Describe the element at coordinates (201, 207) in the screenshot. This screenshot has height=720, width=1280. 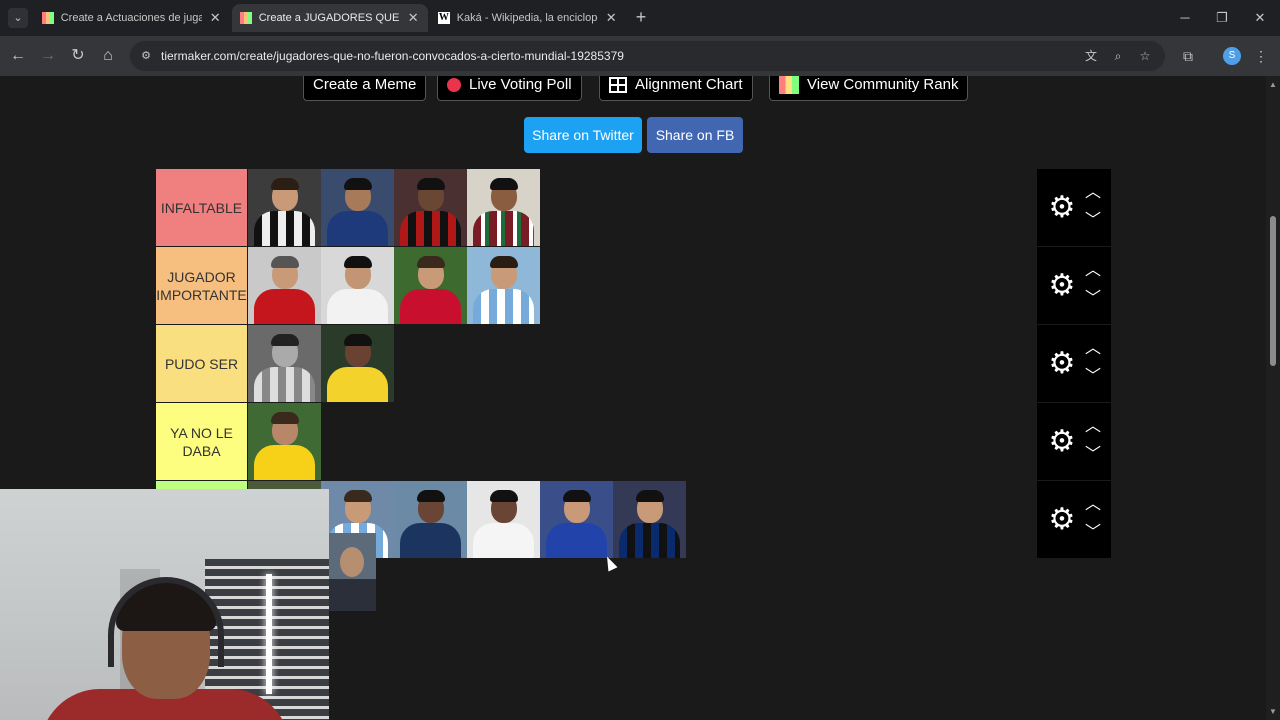
I see `tier-label: INFALTABLE` at that location.